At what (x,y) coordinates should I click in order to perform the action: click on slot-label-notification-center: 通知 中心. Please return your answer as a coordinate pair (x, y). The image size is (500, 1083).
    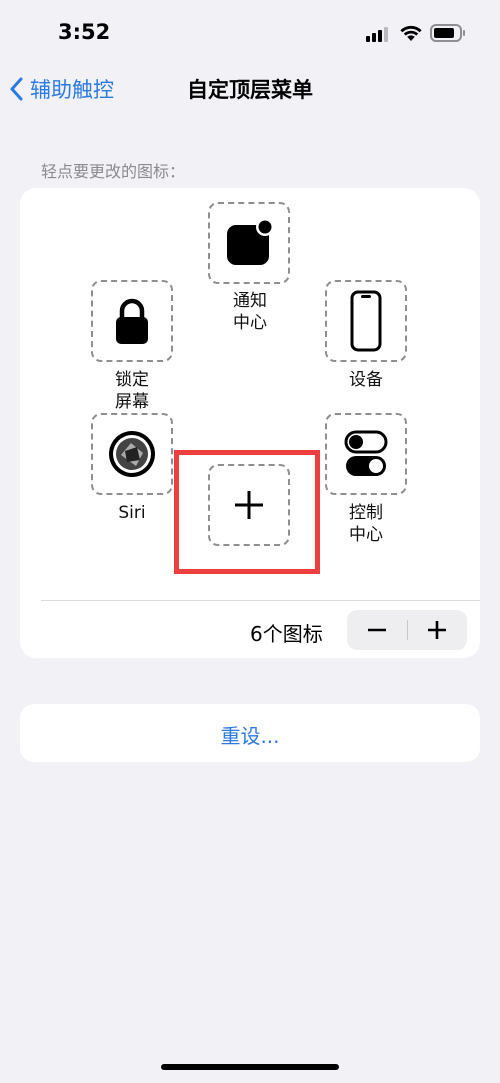
    Looking at the image, I should click on (250, 312).